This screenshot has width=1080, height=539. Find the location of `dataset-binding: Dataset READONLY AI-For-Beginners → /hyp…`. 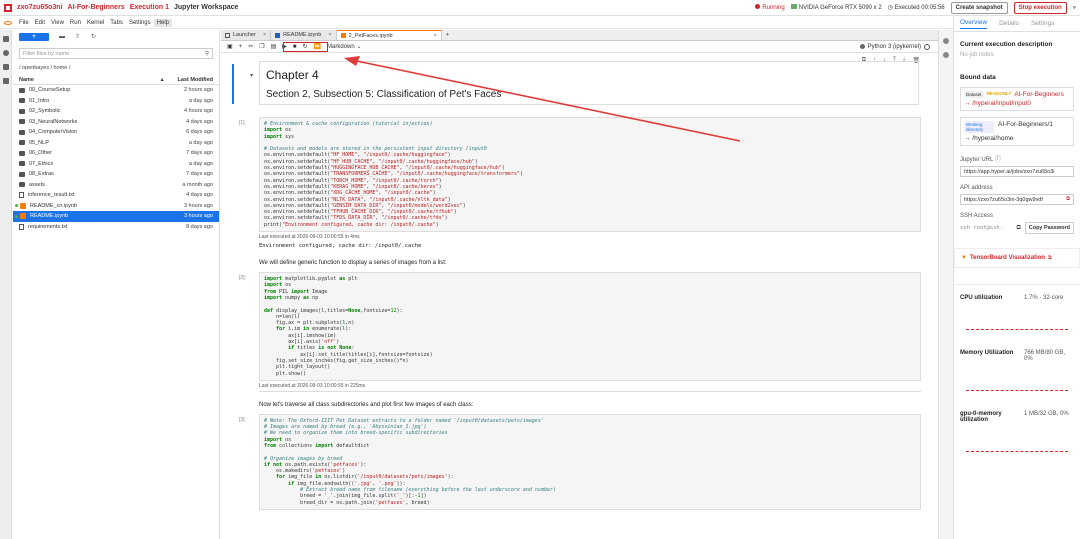

dataset-binding: Dataset READONLY AI-For-Beginners → /hyp… is located at coordinates (1017, 99).